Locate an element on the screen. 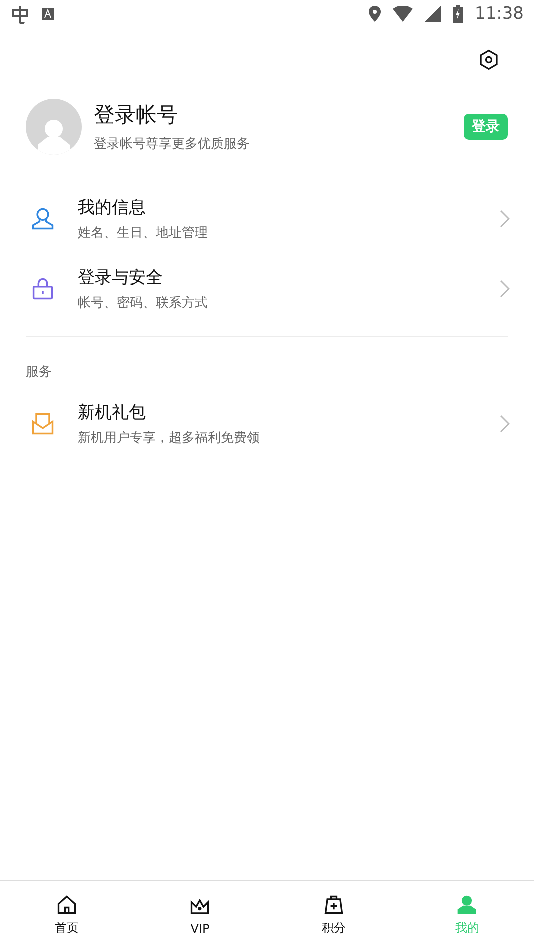 This screenshot has height=950, width=534. envelope-icon is located at coordinates (43, 424).